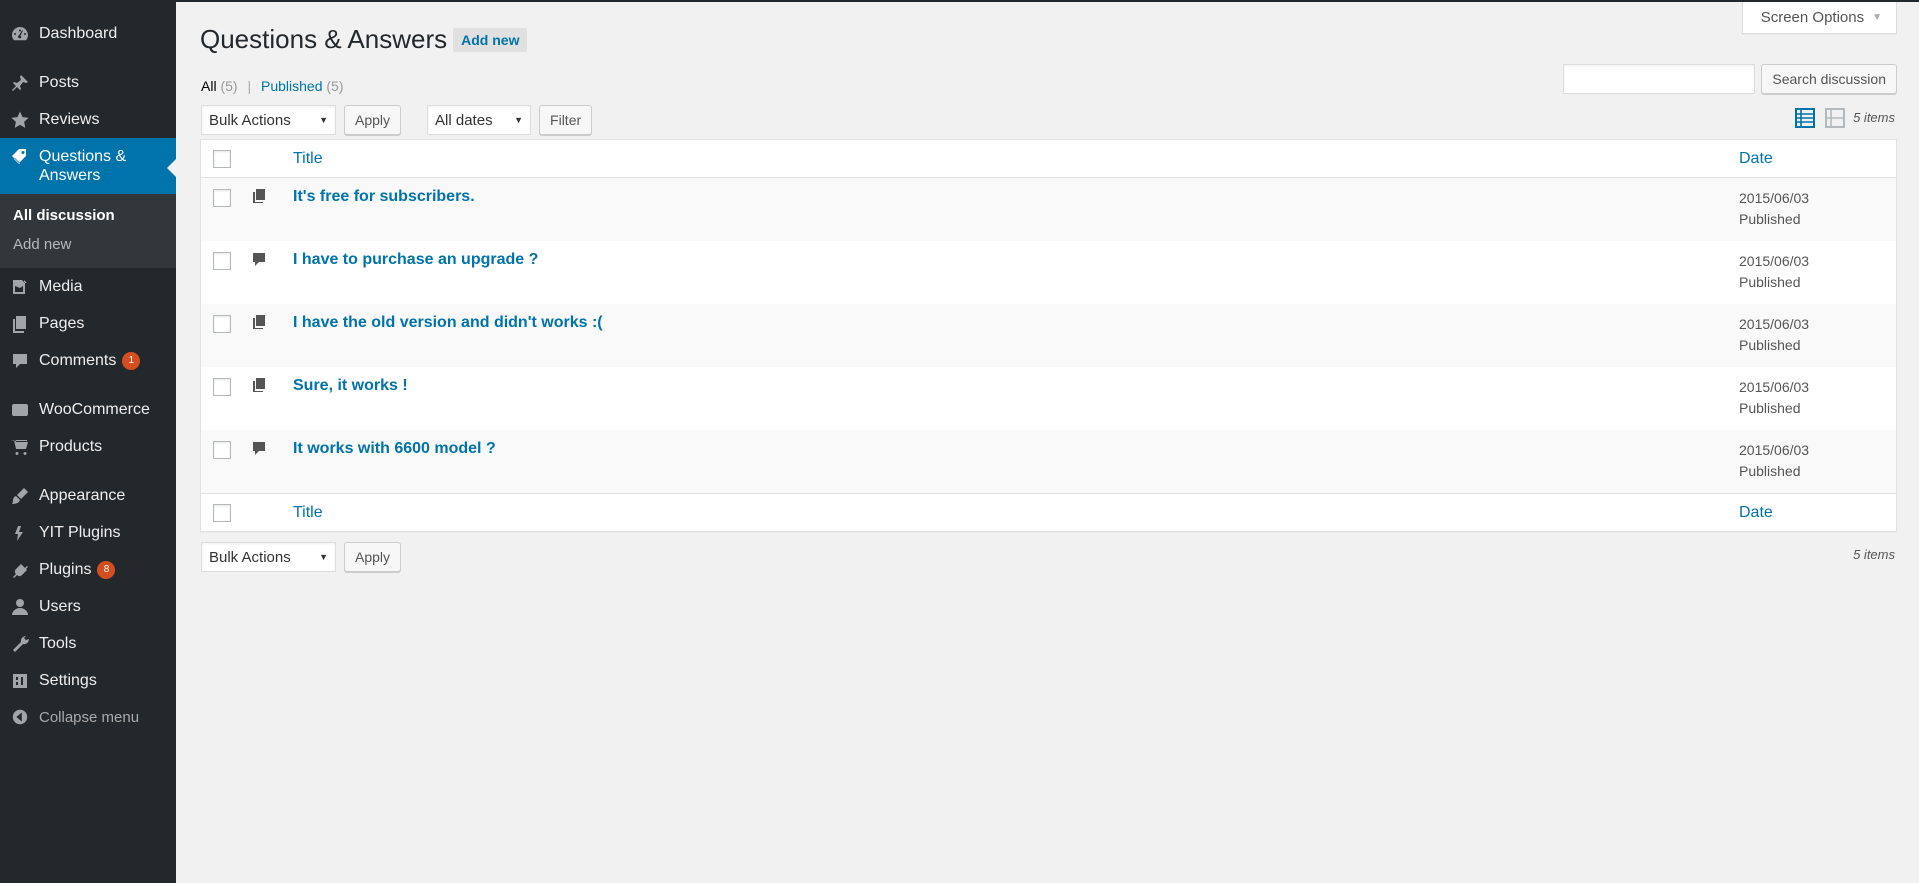 The width and height of the screenshot is (1919, 883). Describe the element at coordinates (350, 386) in the screenshot. I see `row-title-link: Sure, it works !` at that location.